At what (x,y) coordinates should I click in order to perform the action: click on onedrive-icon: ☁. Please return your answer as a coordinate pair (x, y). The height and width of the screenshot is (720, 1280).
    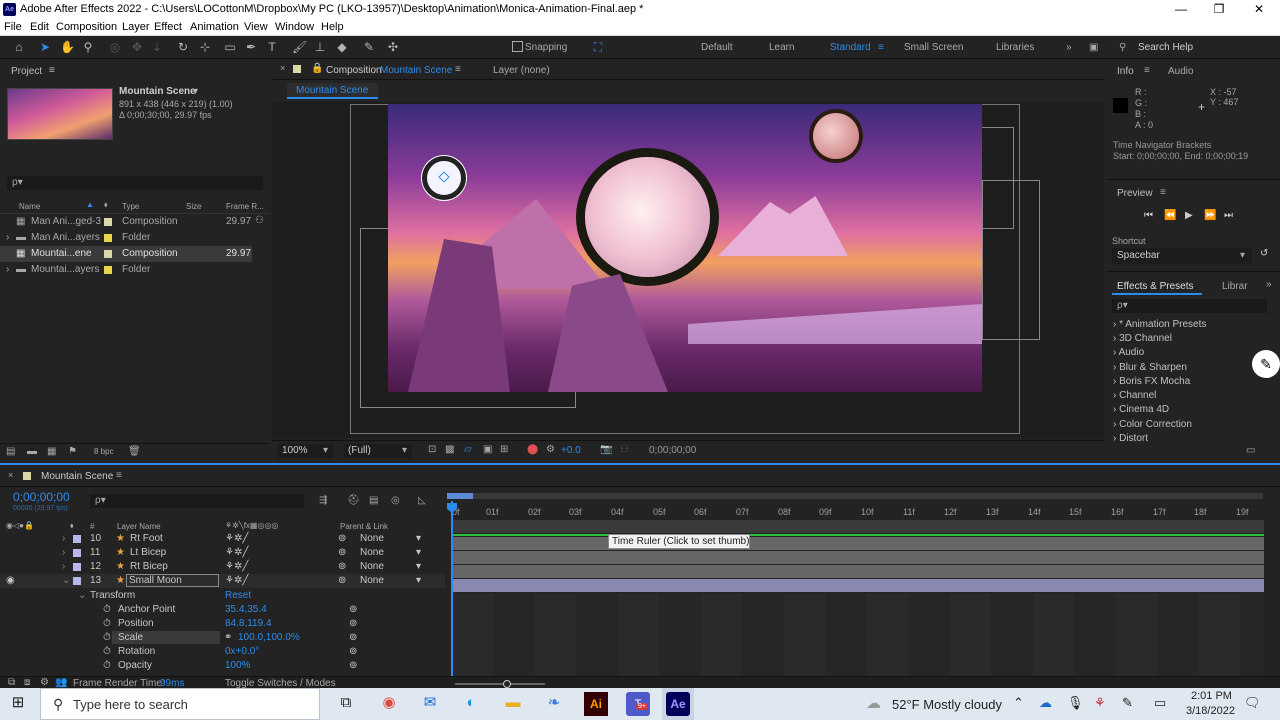
    Looking at the image, I should click on (1045, 703).